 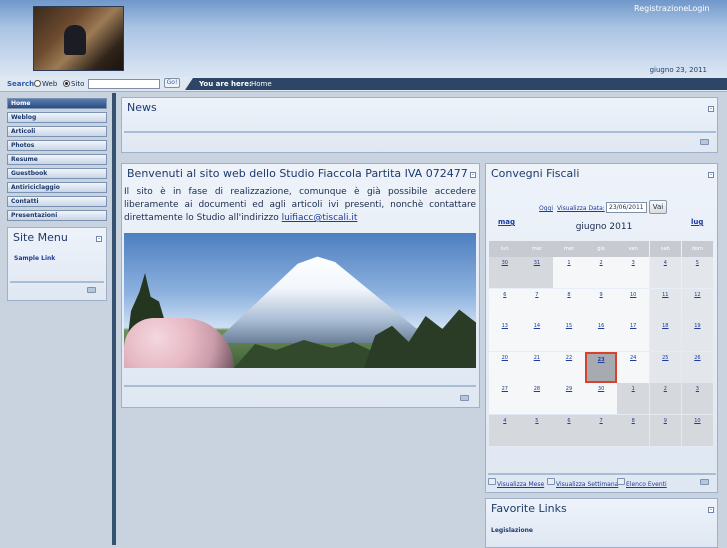 I want to click on calendar-day-link: 21, so click(x=537, y=358).